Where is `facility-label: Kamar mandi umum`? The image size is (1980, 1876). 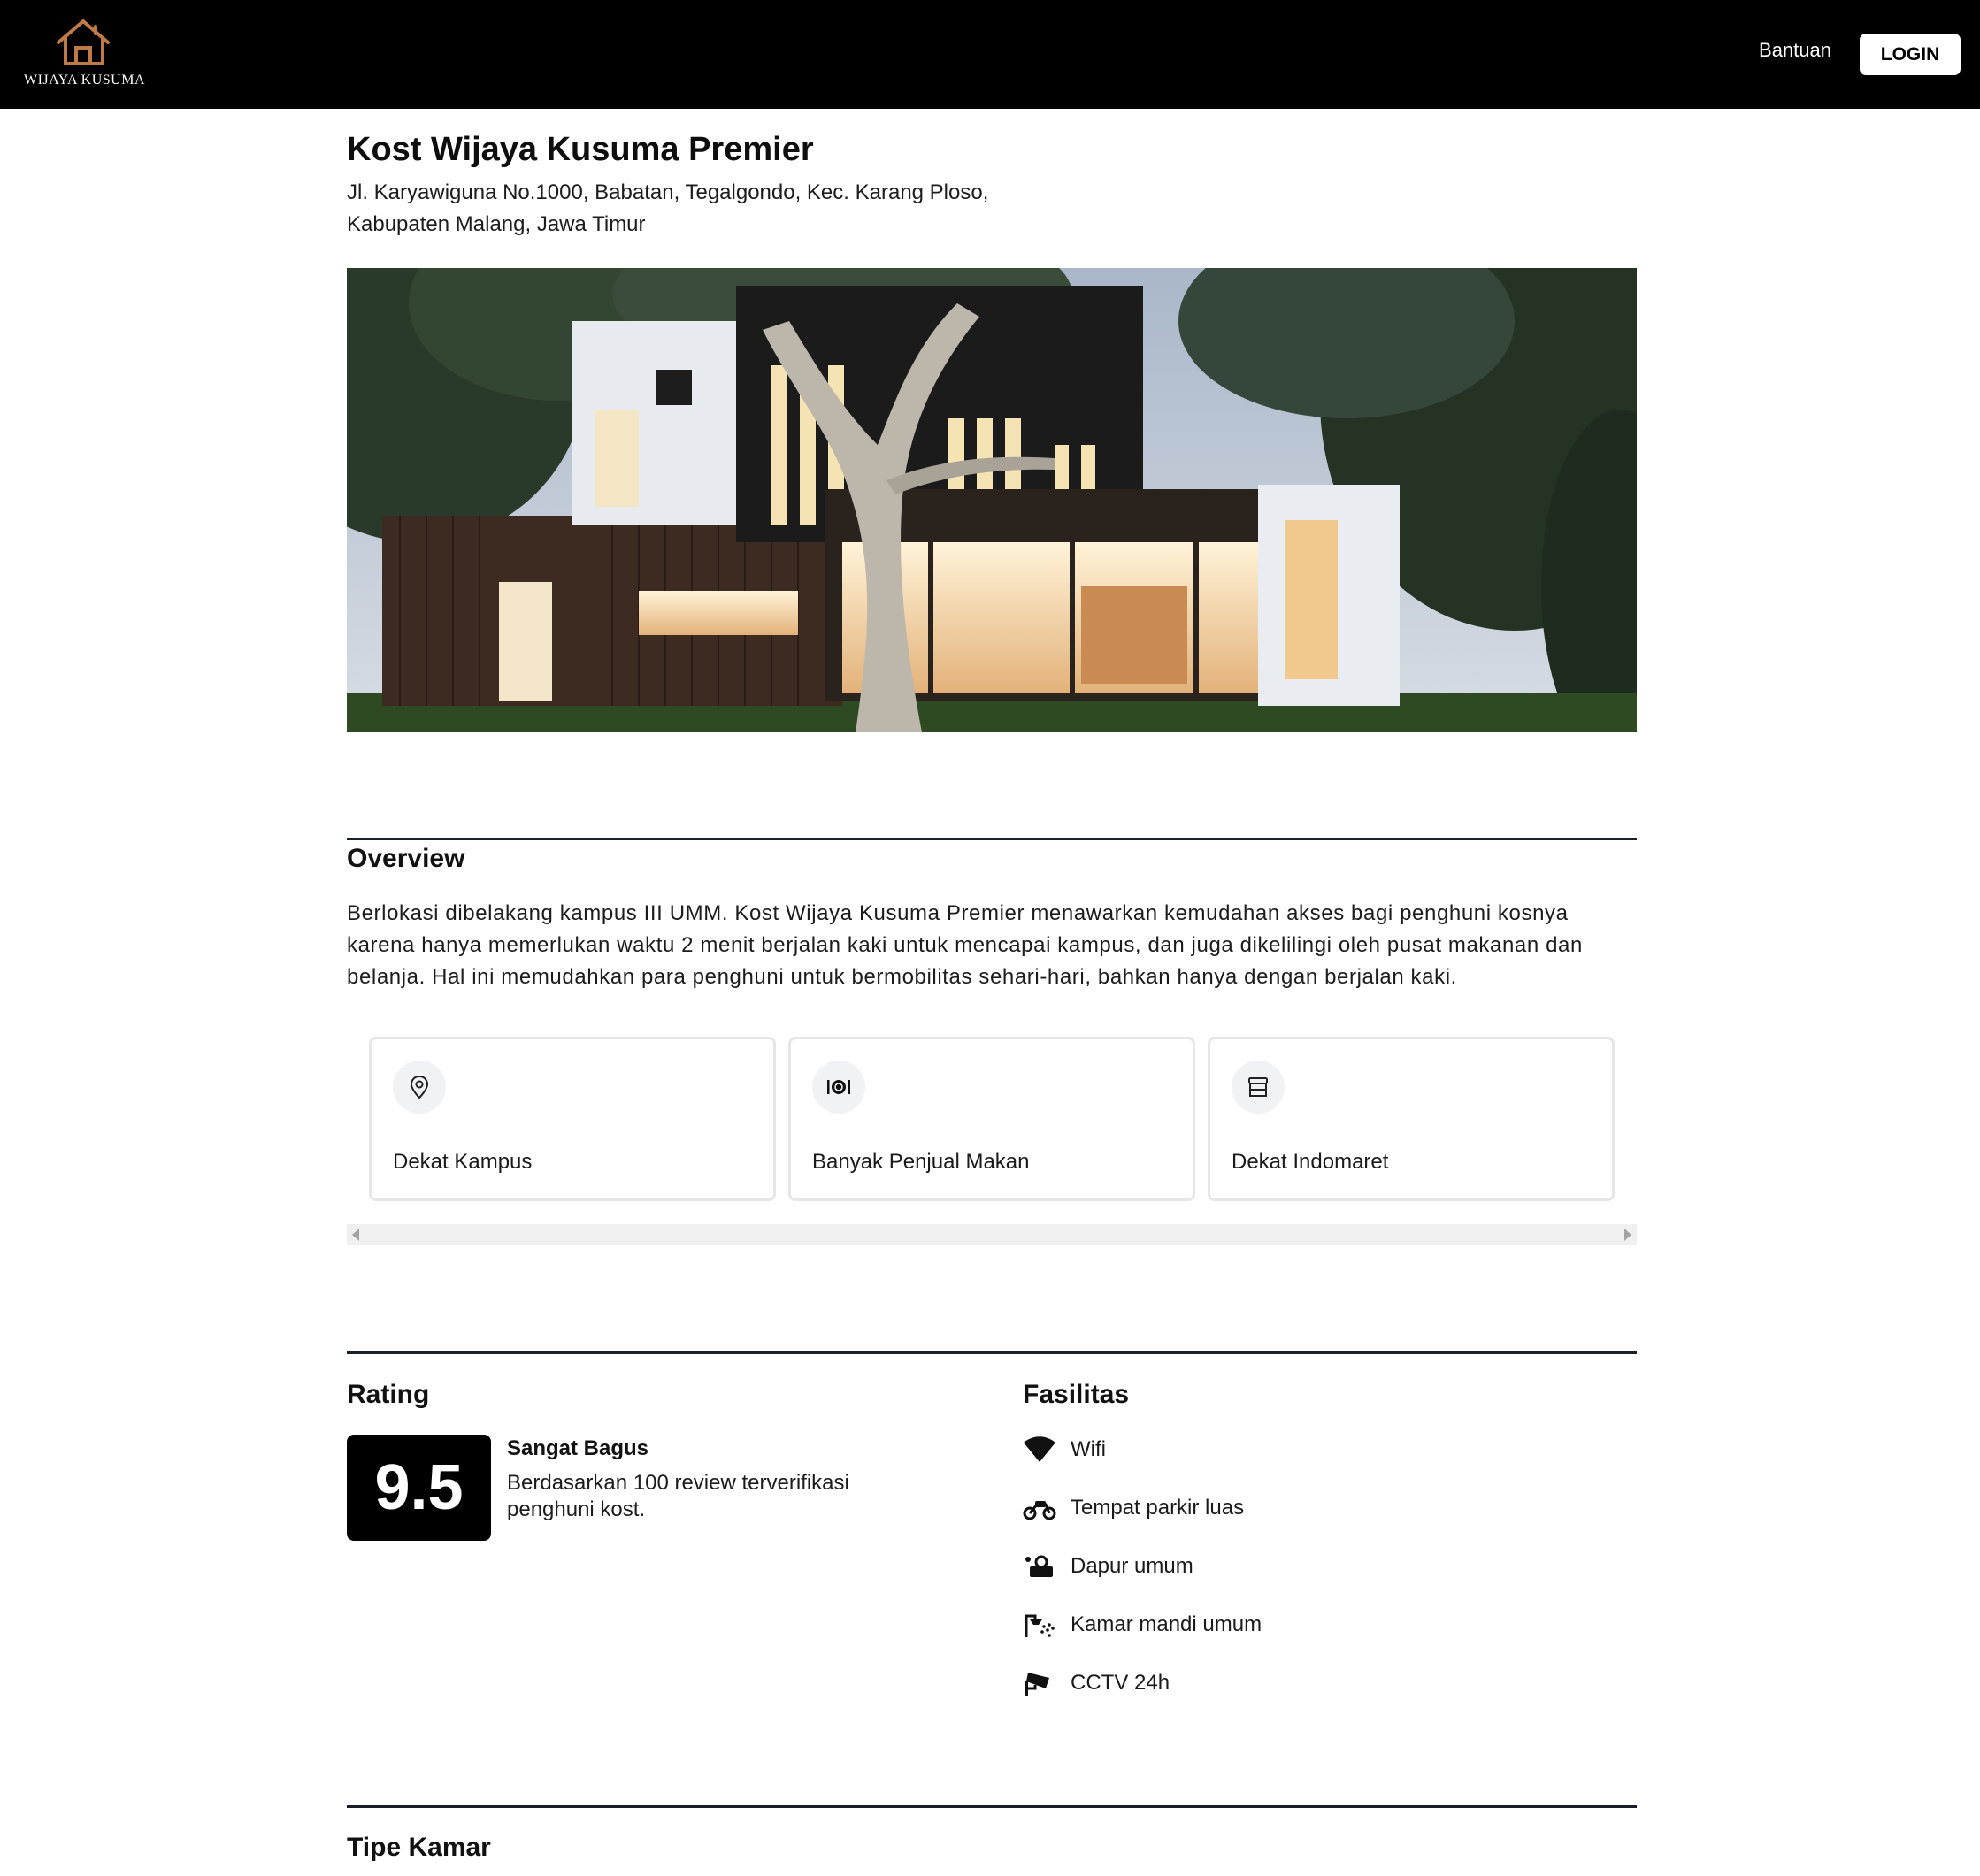 facility-label: Kamar mandi umum is located at coordinates (1166, 1624).